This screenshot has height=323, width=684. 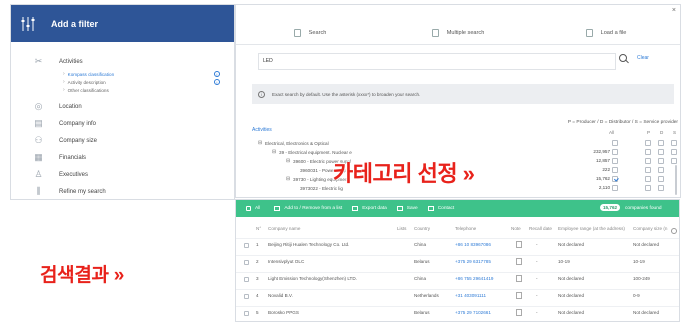 What do you see at coordinates (283, 312) in the screenshot?
I see `row-company-name: Borosko PPGS` at bounding box center [283, 312].